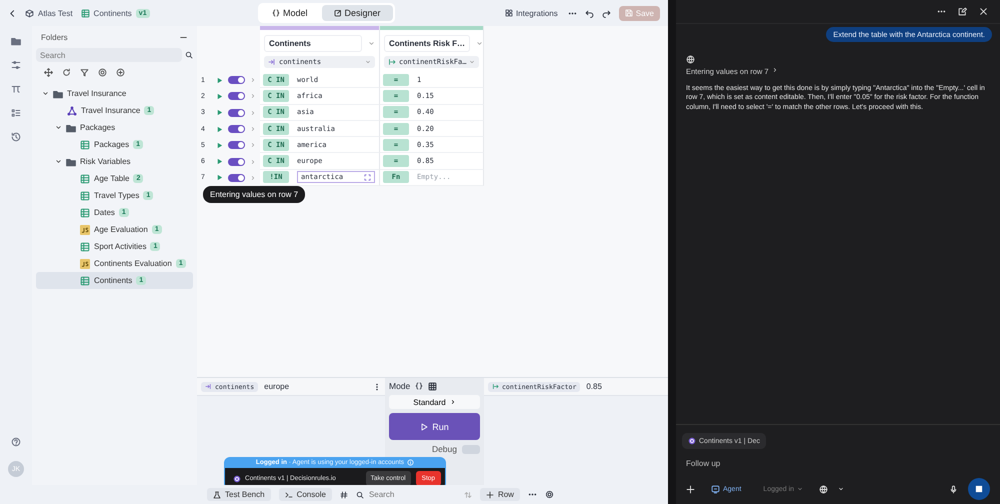 The width and height of the screenshot is (1000, 504). I want to click on list-icon, so click(16, 113).